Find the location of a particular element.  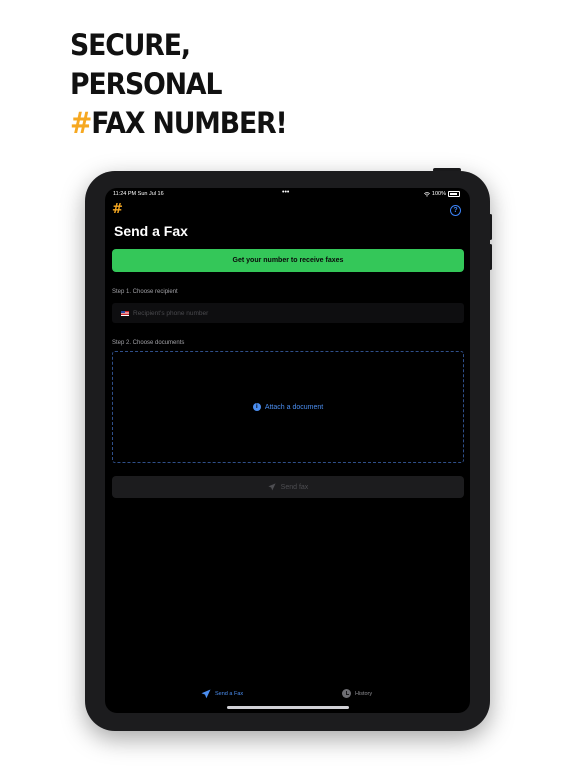

multitasking-dots: ••• is located at coordinates (285, 192).